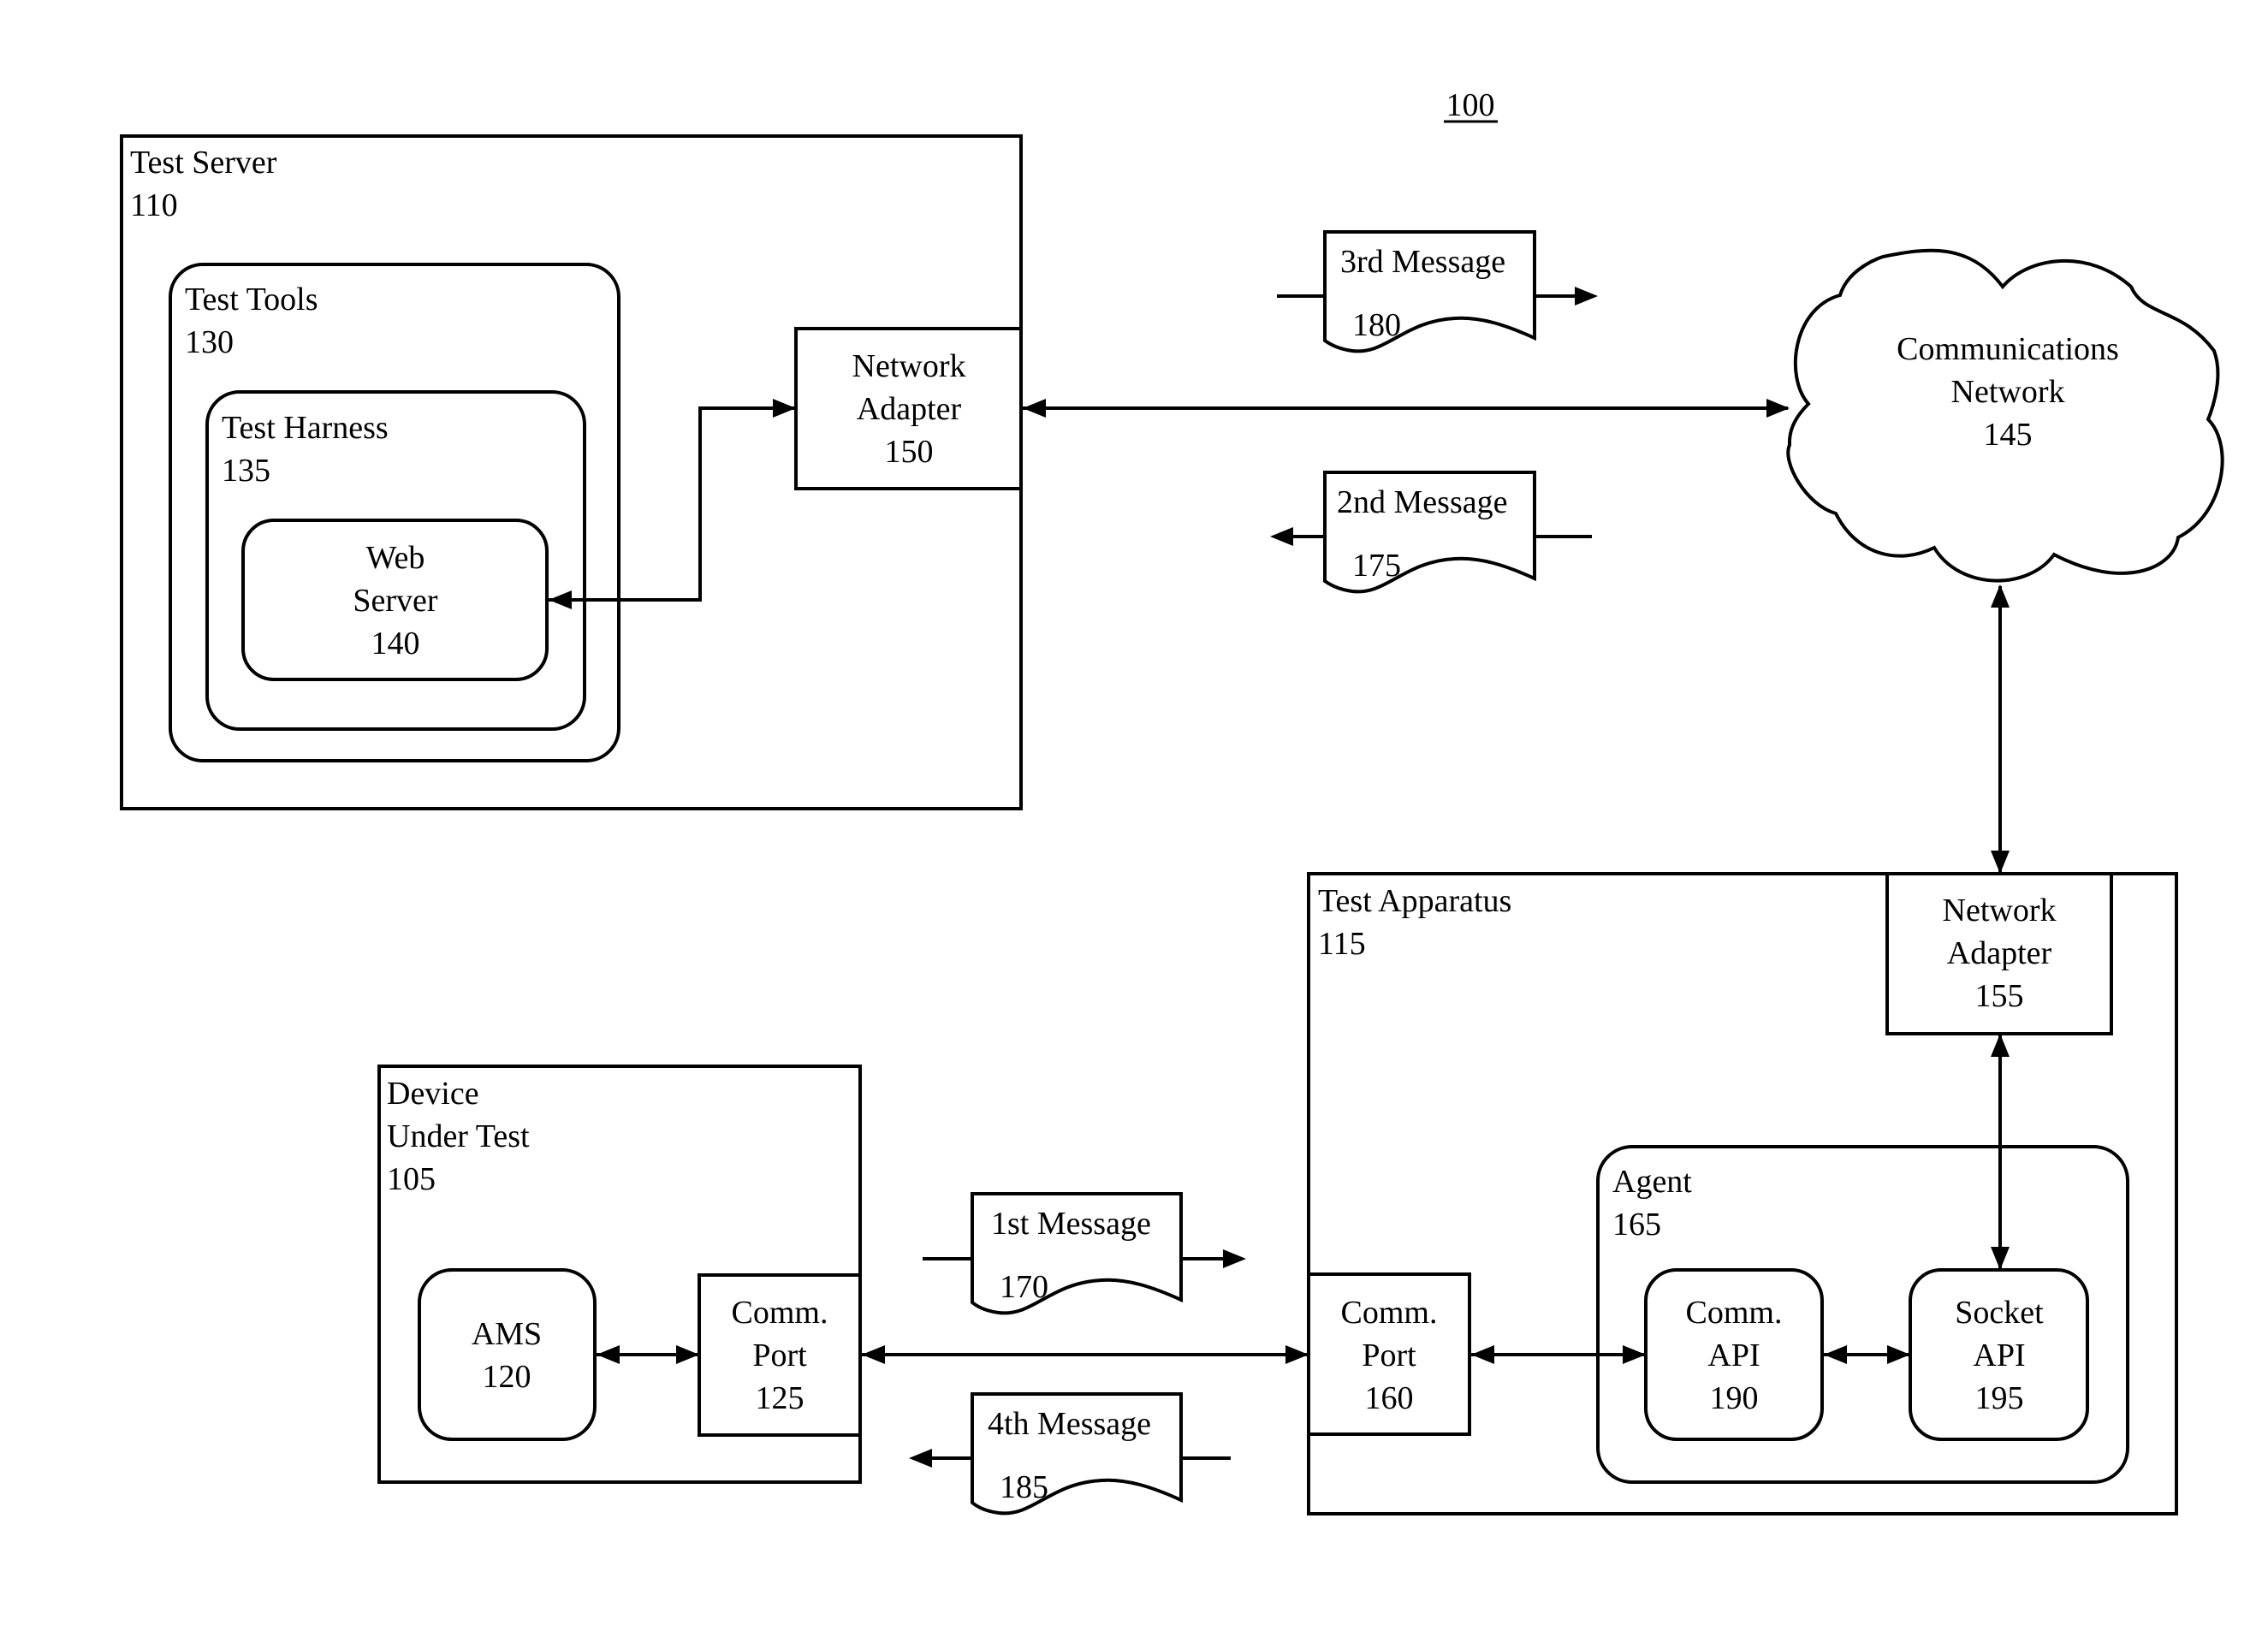  I want to click on test-tools-ref: 130, so click(210, 342).